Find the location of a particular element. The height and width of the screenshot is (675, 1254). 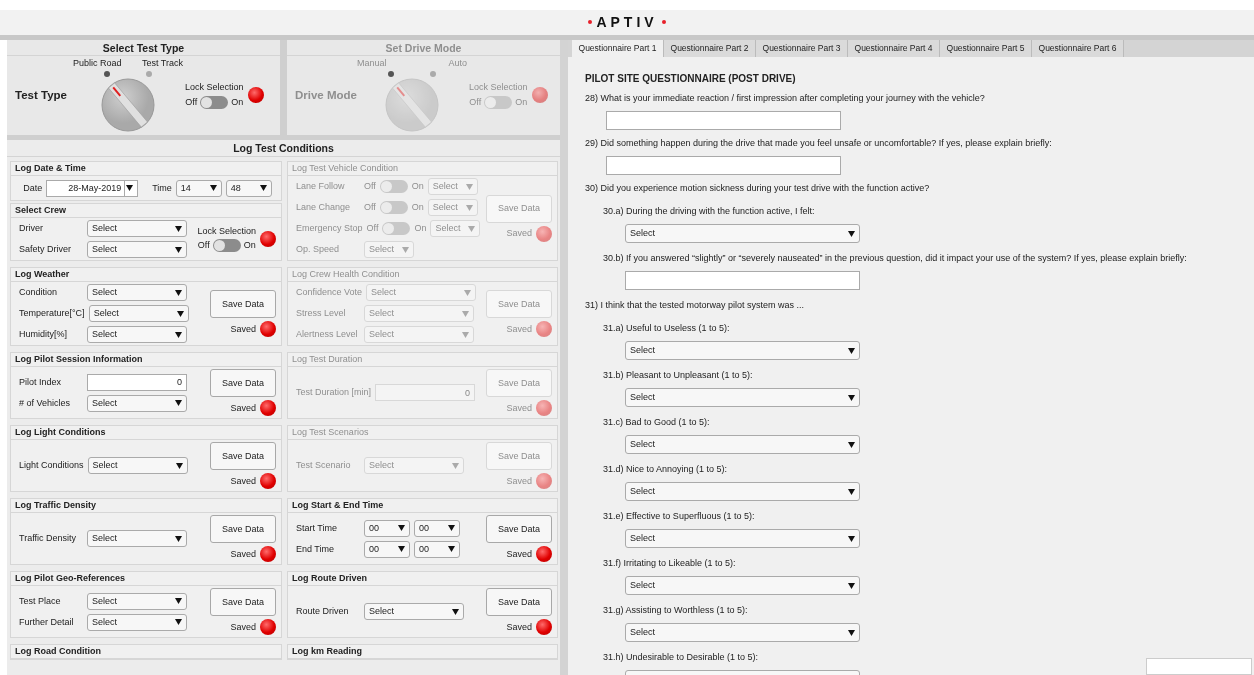

tab: Questionnaire Part 4 is located at coordinates (894, 48).